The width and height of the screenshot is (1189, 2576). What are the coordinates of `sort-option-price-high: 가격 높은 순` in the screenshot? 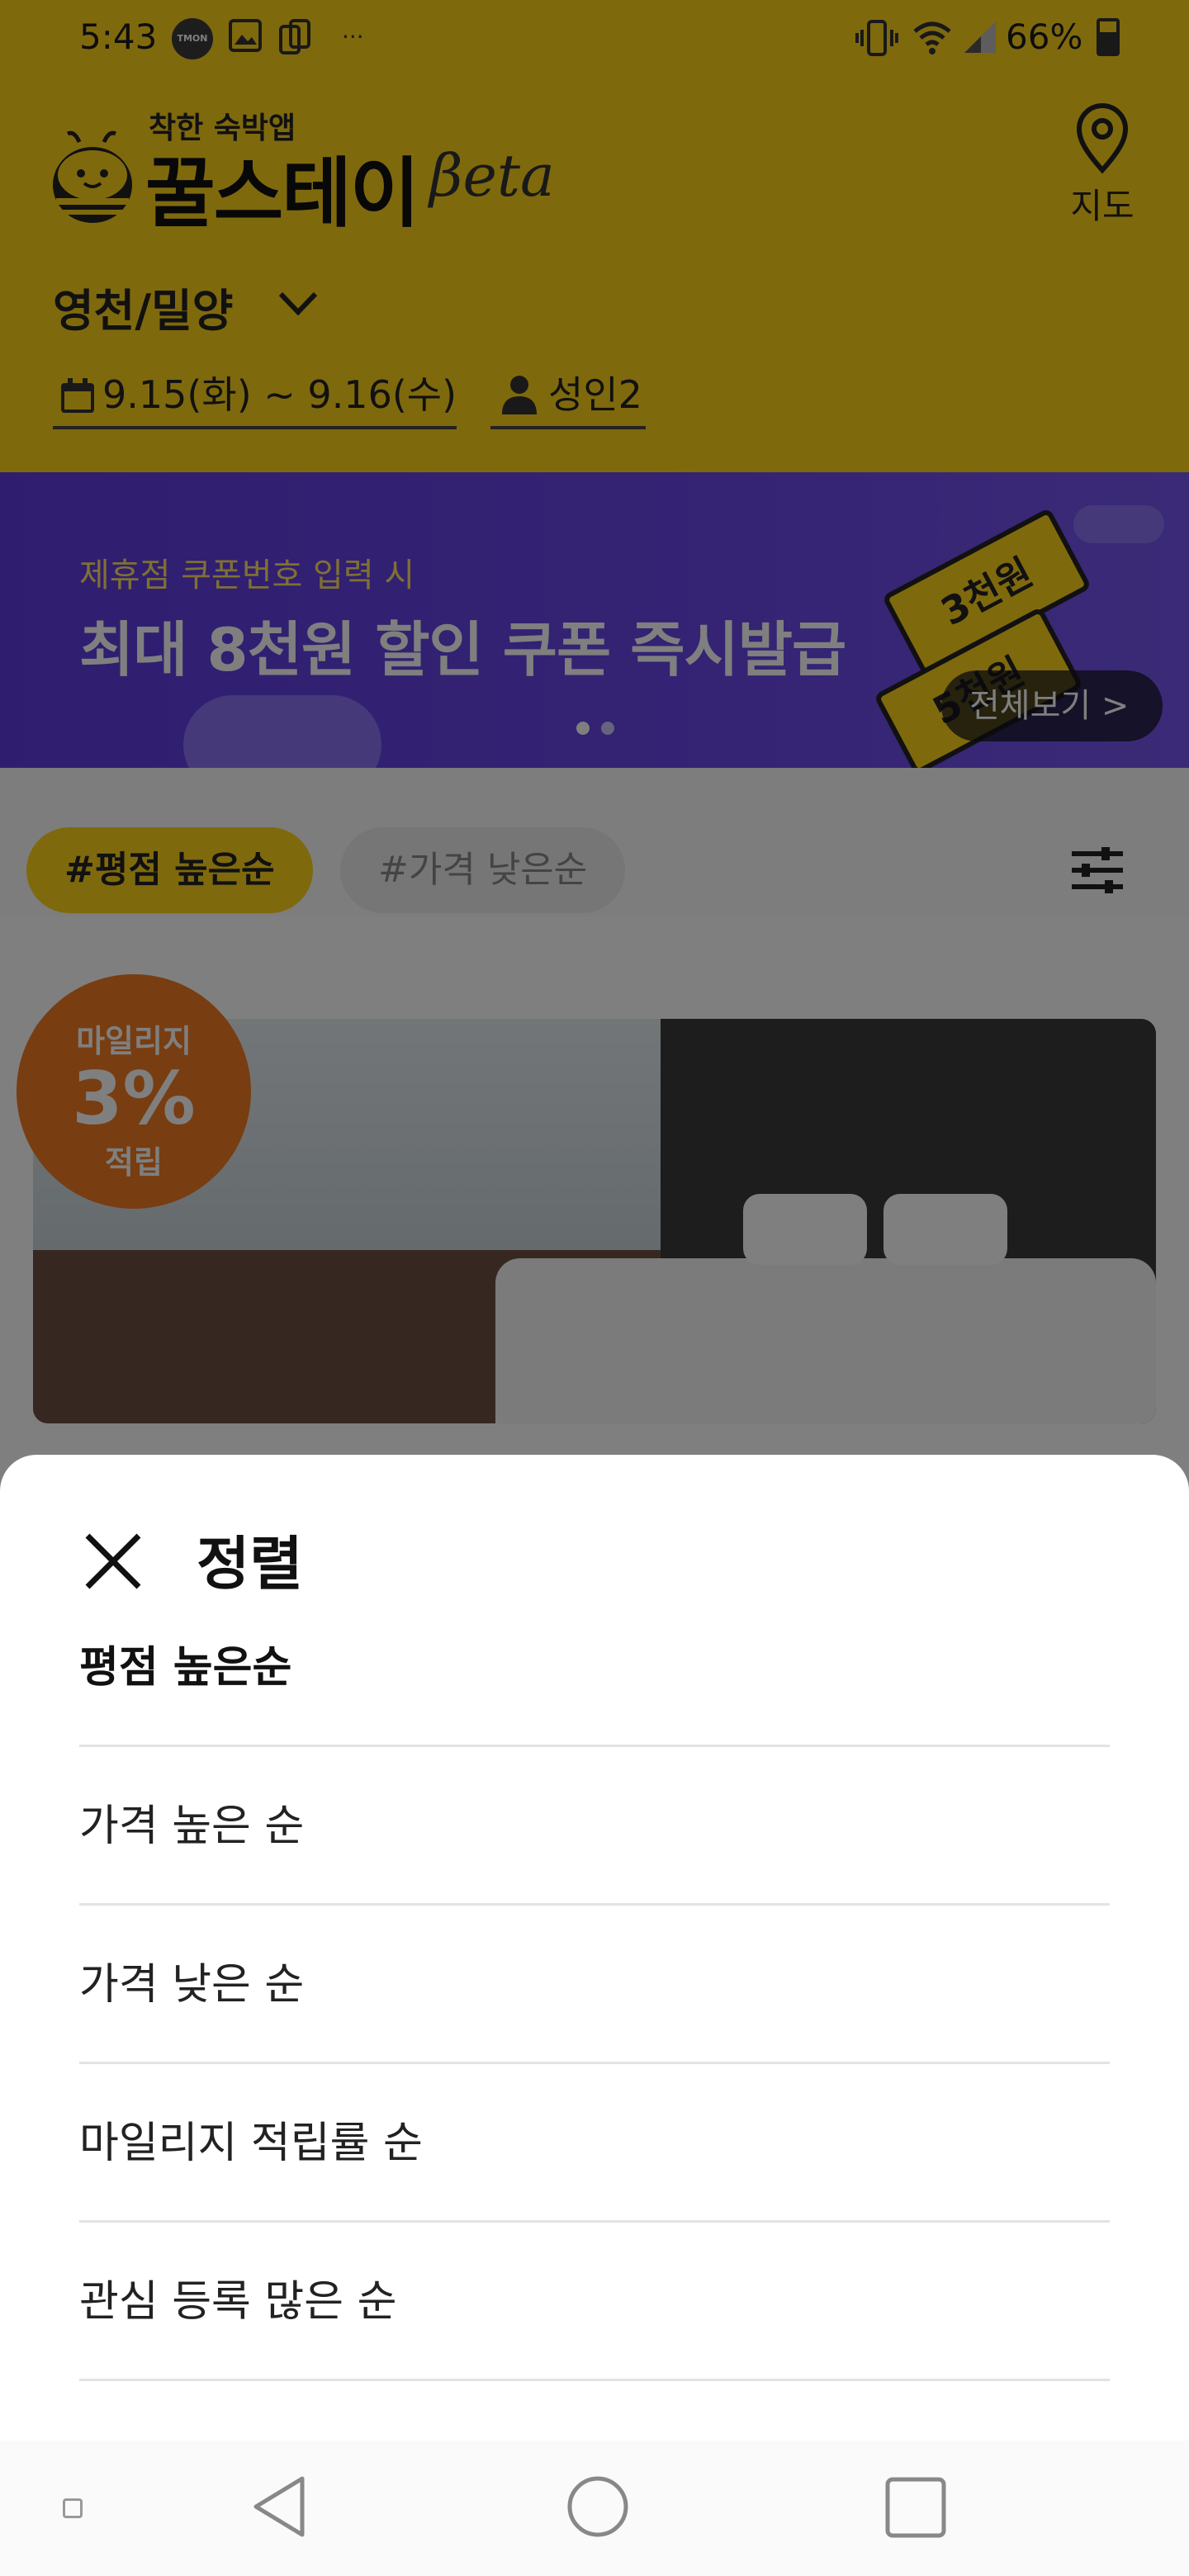 It's located at (594, 1826).